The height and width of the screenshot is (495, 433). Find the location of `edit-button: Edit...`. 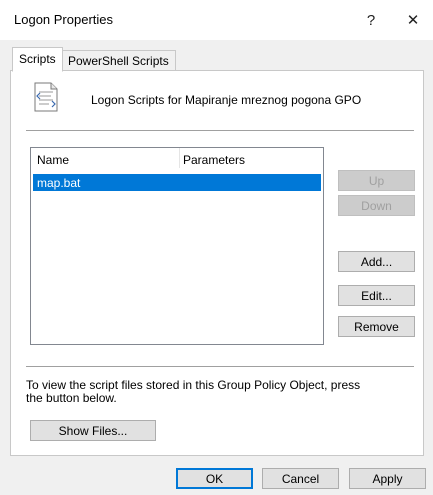

edit-button: Edit... is located at coordinates (376, 295).